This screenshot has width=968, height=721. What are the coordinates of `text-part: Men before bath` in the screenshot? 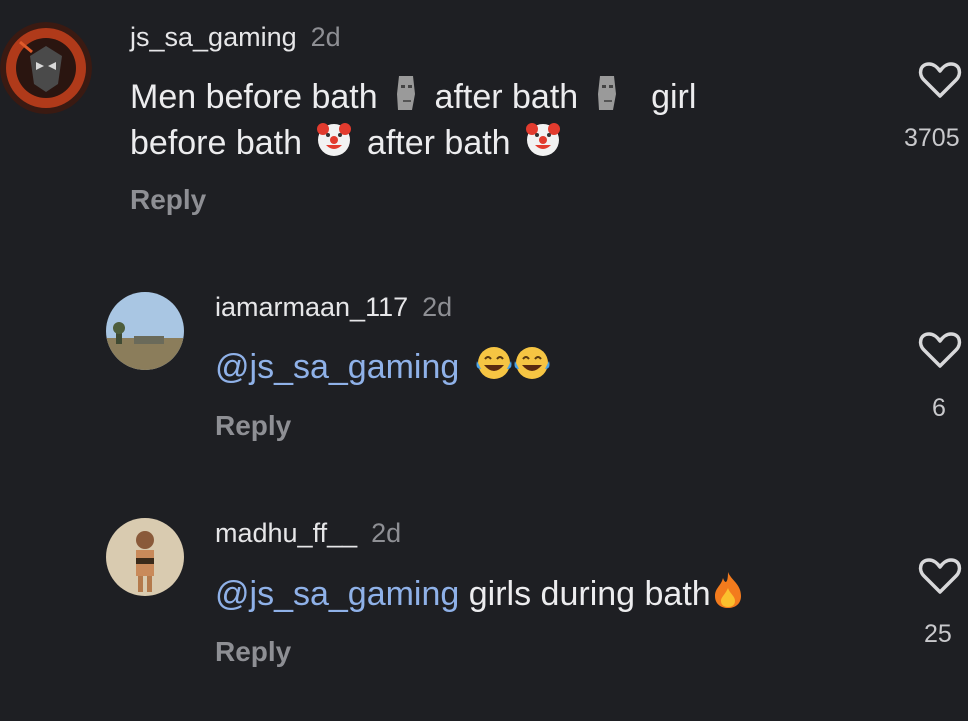 It's located at (254, 97).